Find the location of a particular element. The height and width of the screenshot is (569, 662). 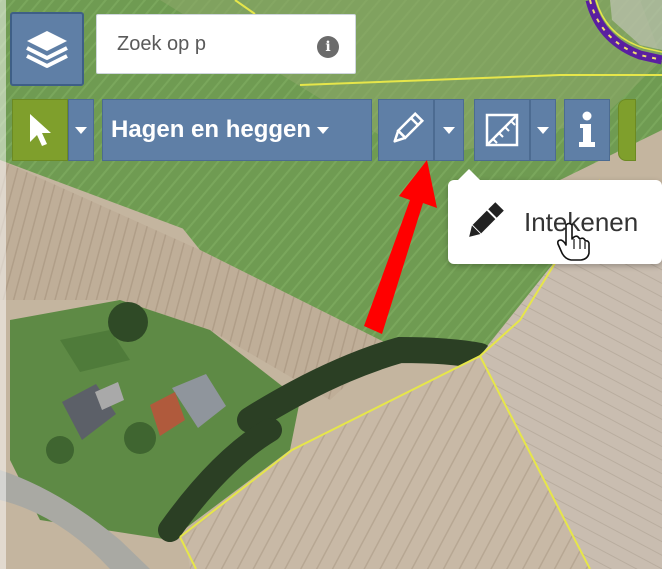

select-tool-dropdown-toggle is located at coordinates (81, 130).